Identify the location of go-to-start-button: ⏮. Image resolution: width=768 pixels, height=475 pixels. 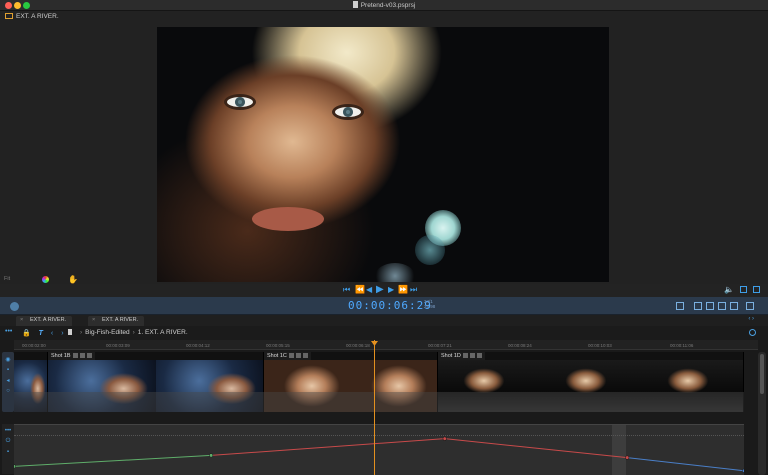
(346, 290).